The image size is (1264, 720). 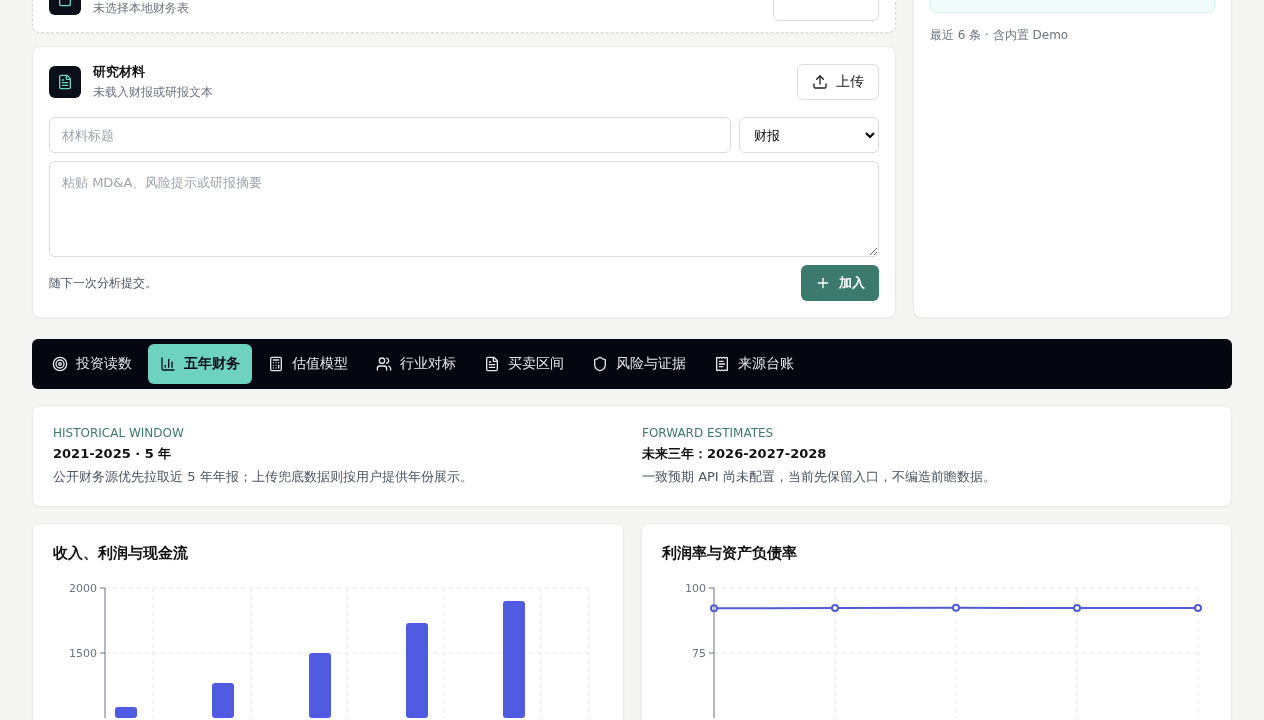 What do you see at coordinates (263, 477) in the screenshot?
I see `section-description: 公开财务源优先拉取近 5 年年报；上传兜底数据则按用户提供年份展示。` at bounding box center [263, 477].